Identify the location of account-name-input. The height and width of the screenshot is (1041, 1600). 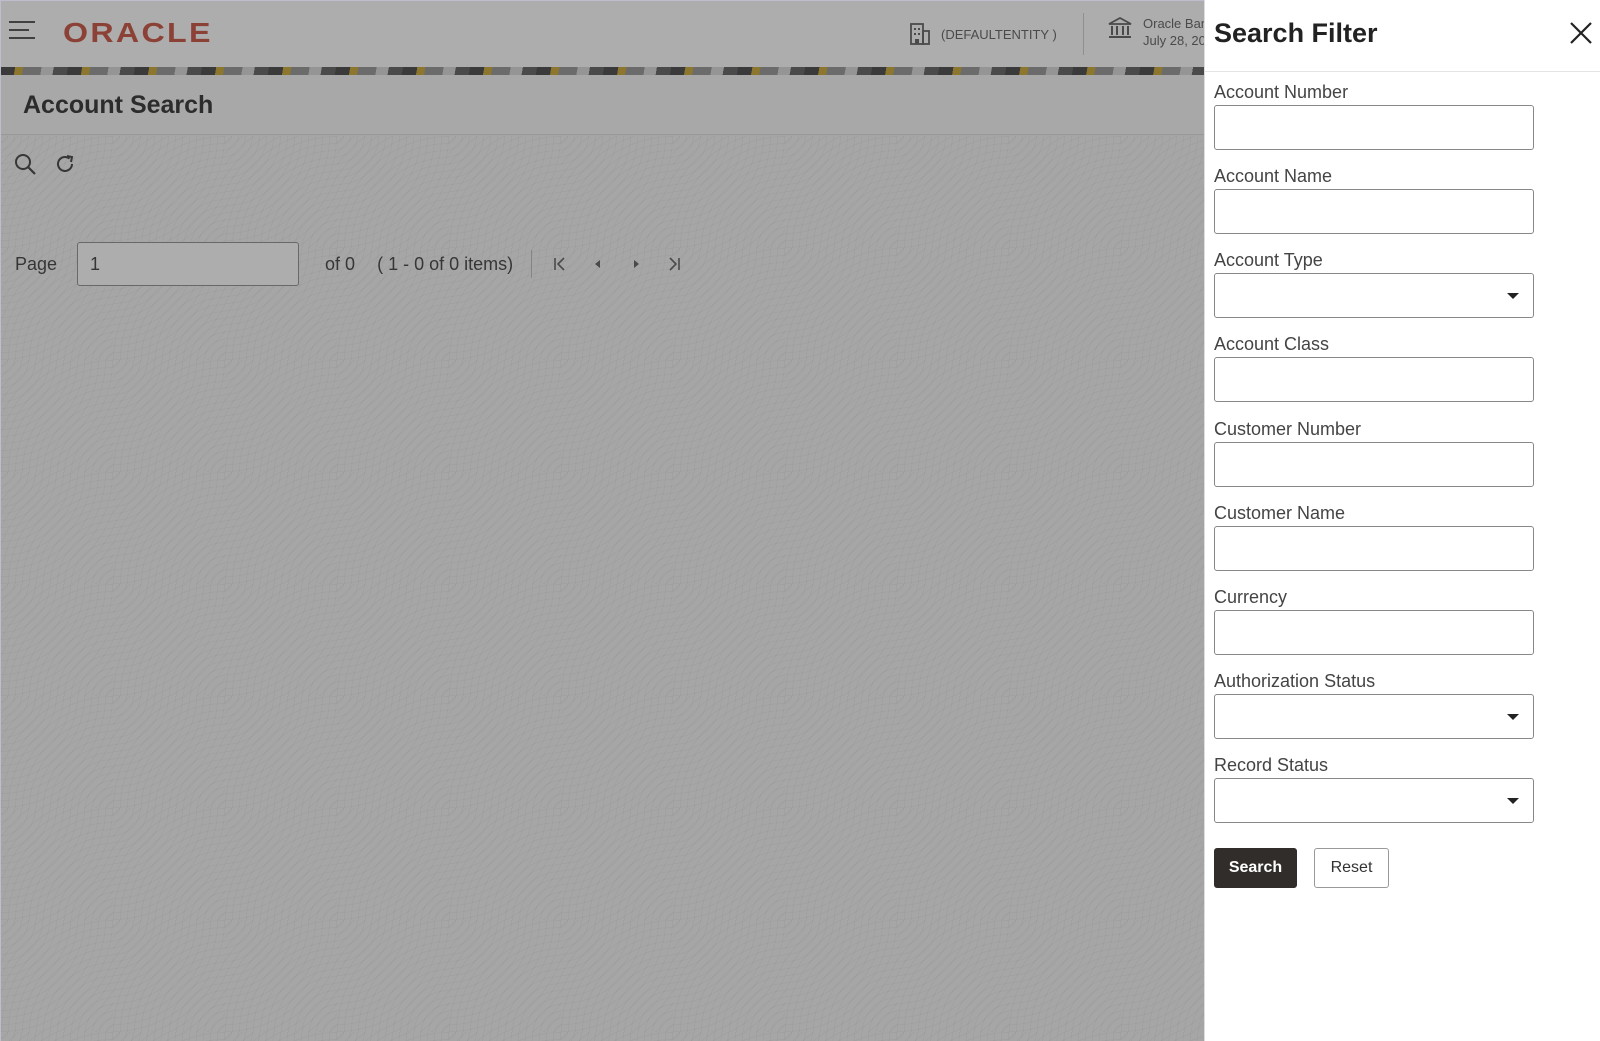
(1374, 211).